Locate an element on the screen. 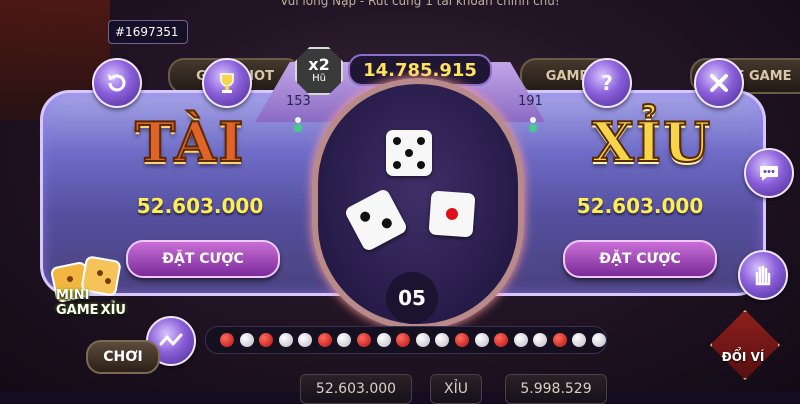 This screenshot has height=404, width=800. xiu-total-bet: 52.603.000 is located at coordinates (640, 206).